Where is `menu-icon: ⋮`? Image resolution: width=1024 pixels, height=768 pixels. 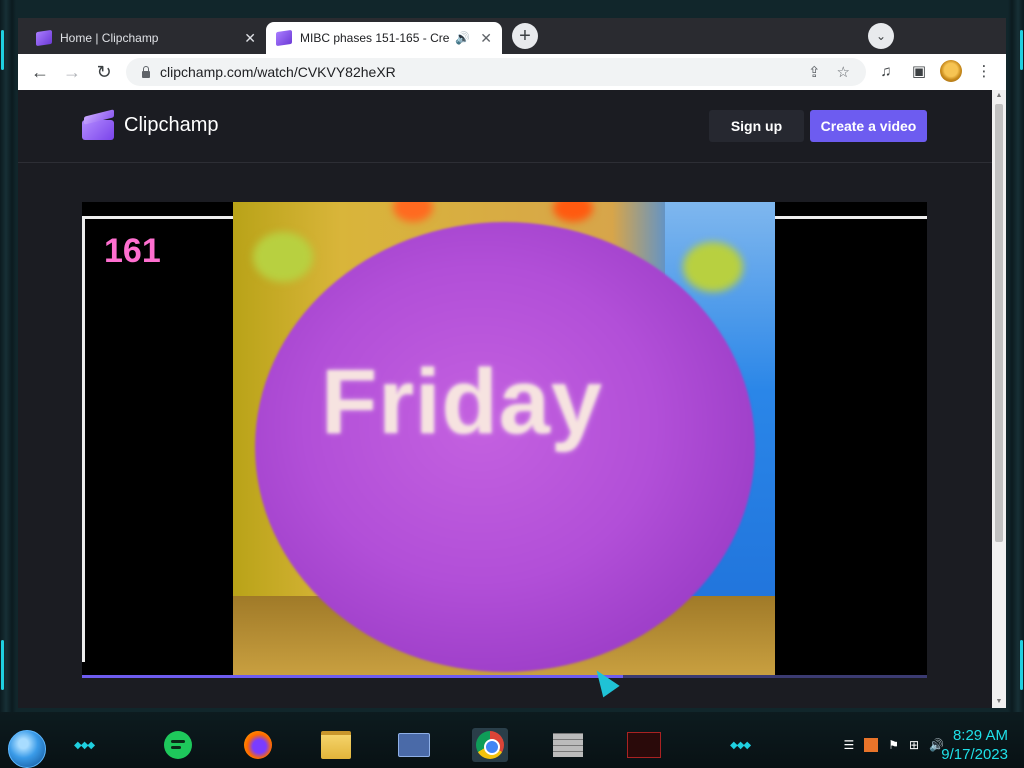
menu-icon: ⋮ is located at coordinates (984, 72).